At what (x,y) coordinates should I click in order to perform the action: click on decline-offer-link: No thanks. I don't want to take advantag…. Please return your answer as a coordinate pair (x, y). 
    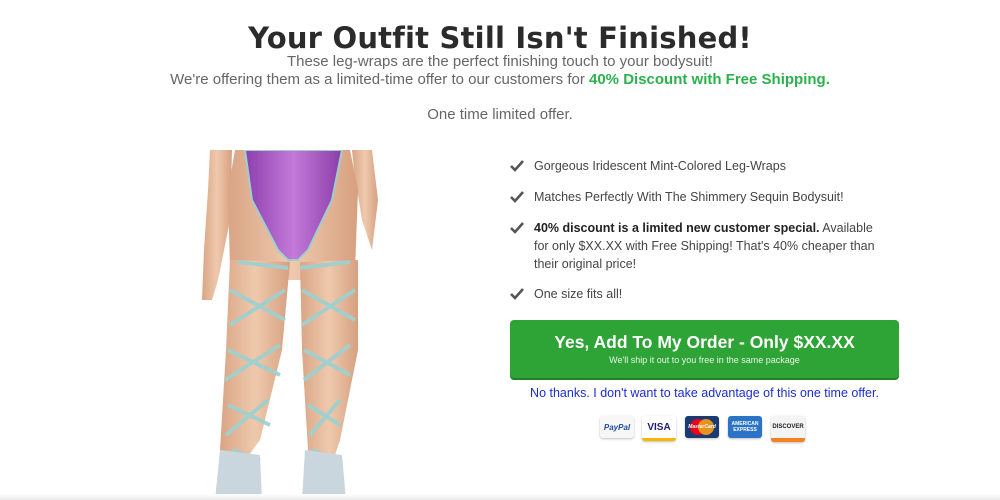
    Looking at the image, I should click on (704, 393).